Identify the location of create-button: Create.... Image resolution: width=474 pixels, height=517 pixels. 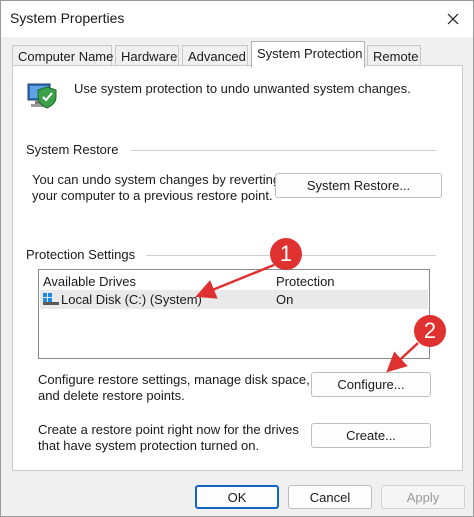
(371, 435).